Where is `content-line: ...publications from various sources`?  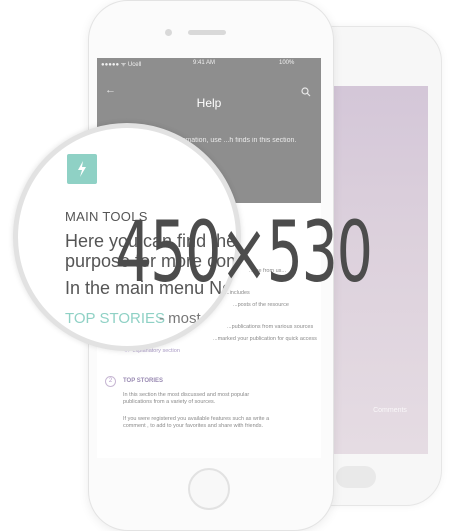 content-line: ...publications from various sources is located at coordinates (270, 327).